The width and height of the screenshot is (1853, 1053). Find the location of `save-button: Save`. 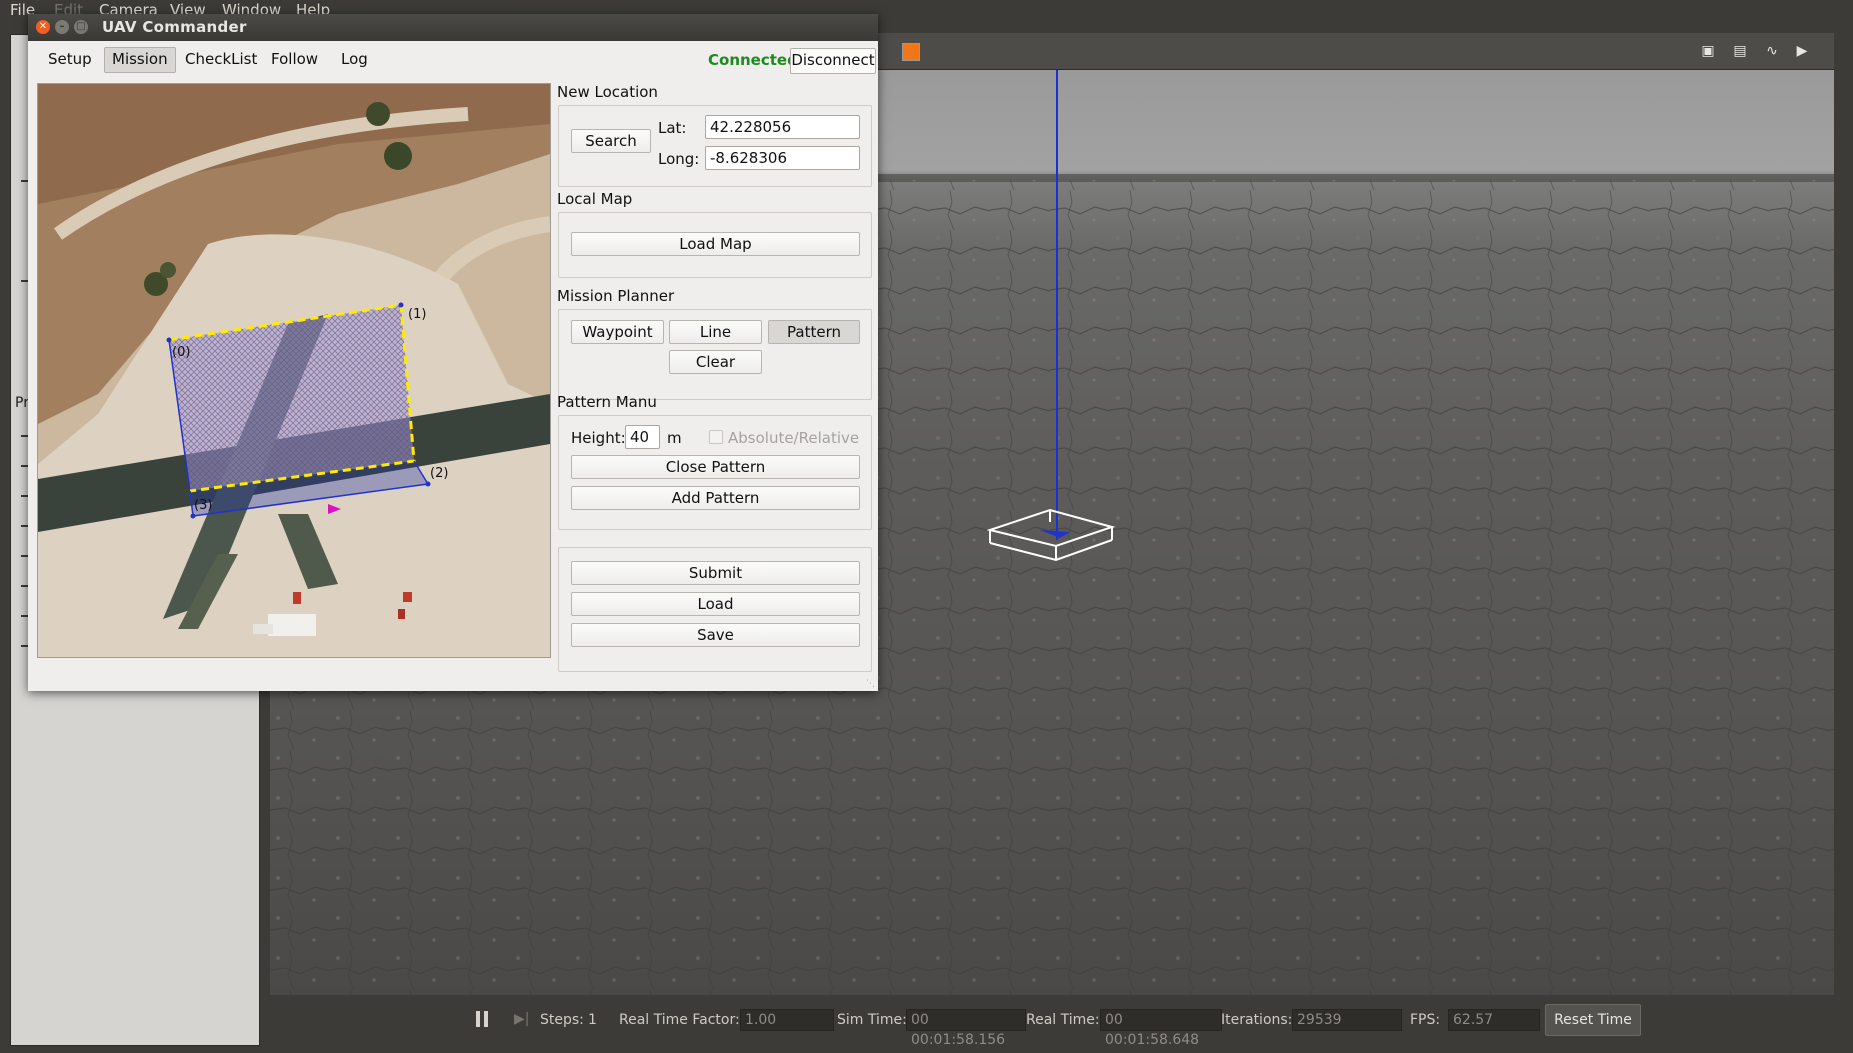

save-button: Save is located at coordinates (715, 635).